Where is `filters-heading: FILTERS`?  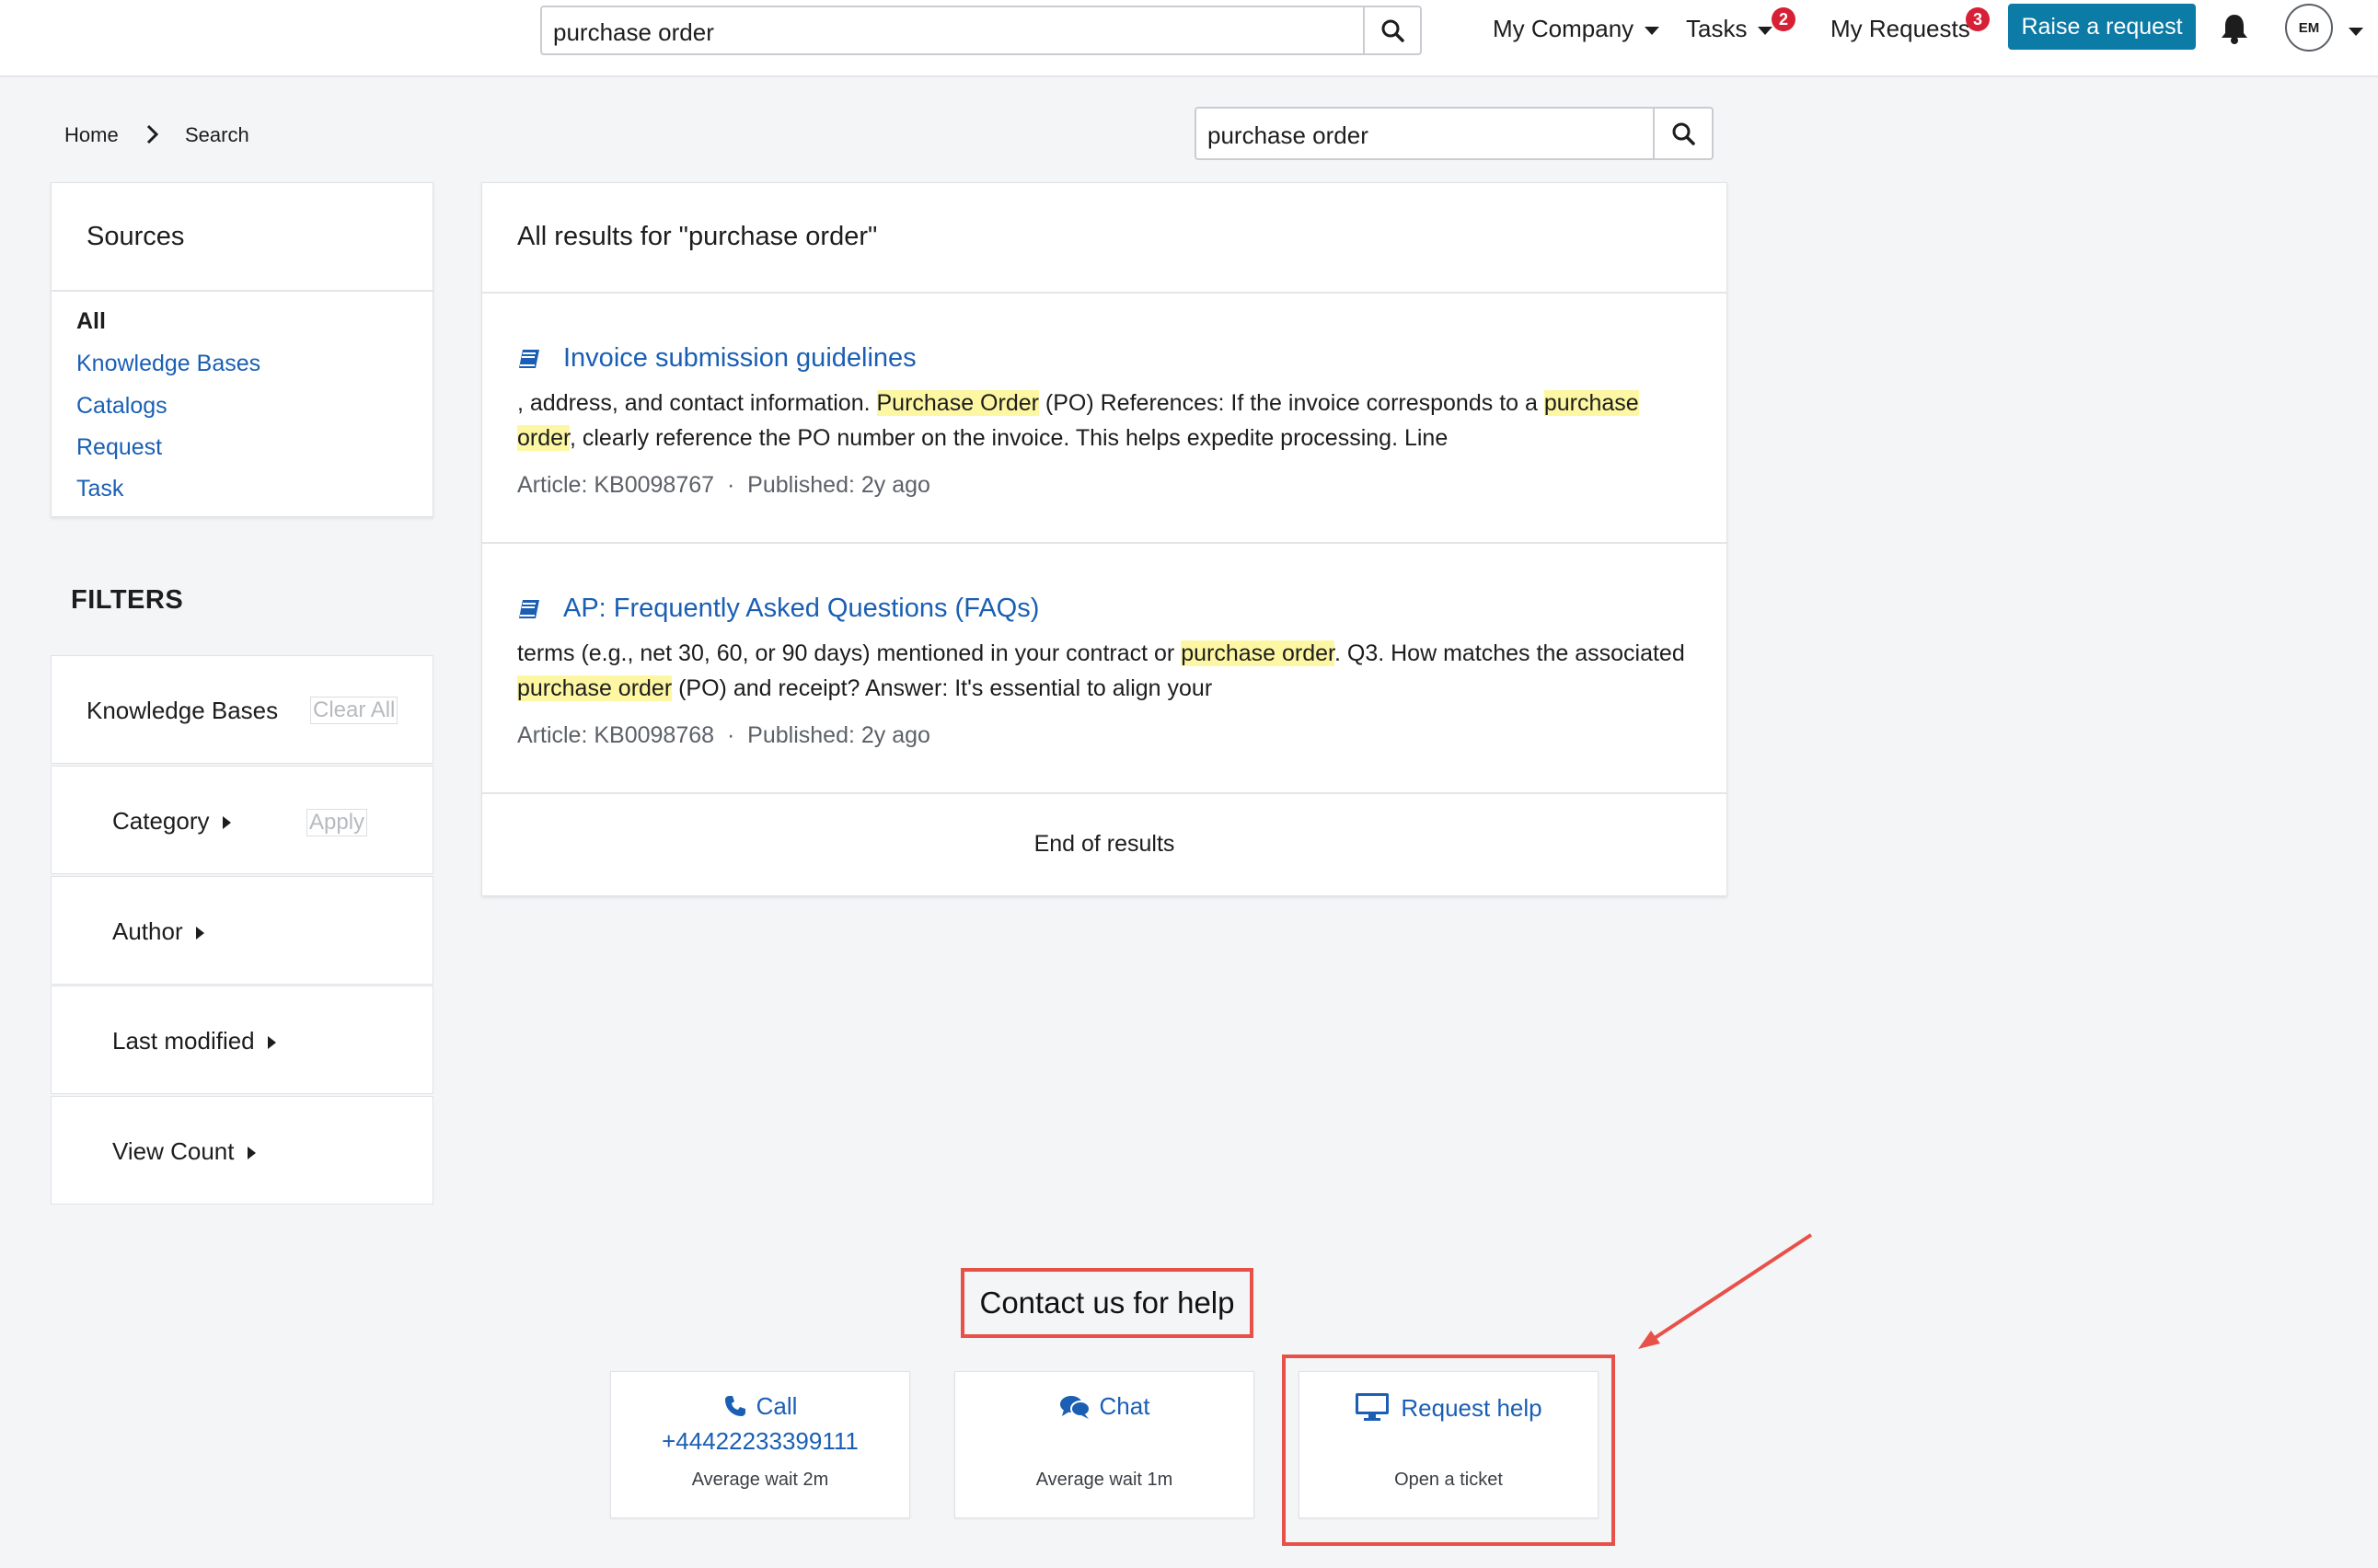
filters-heading: FILTERS is located at coordinates (127, 600).